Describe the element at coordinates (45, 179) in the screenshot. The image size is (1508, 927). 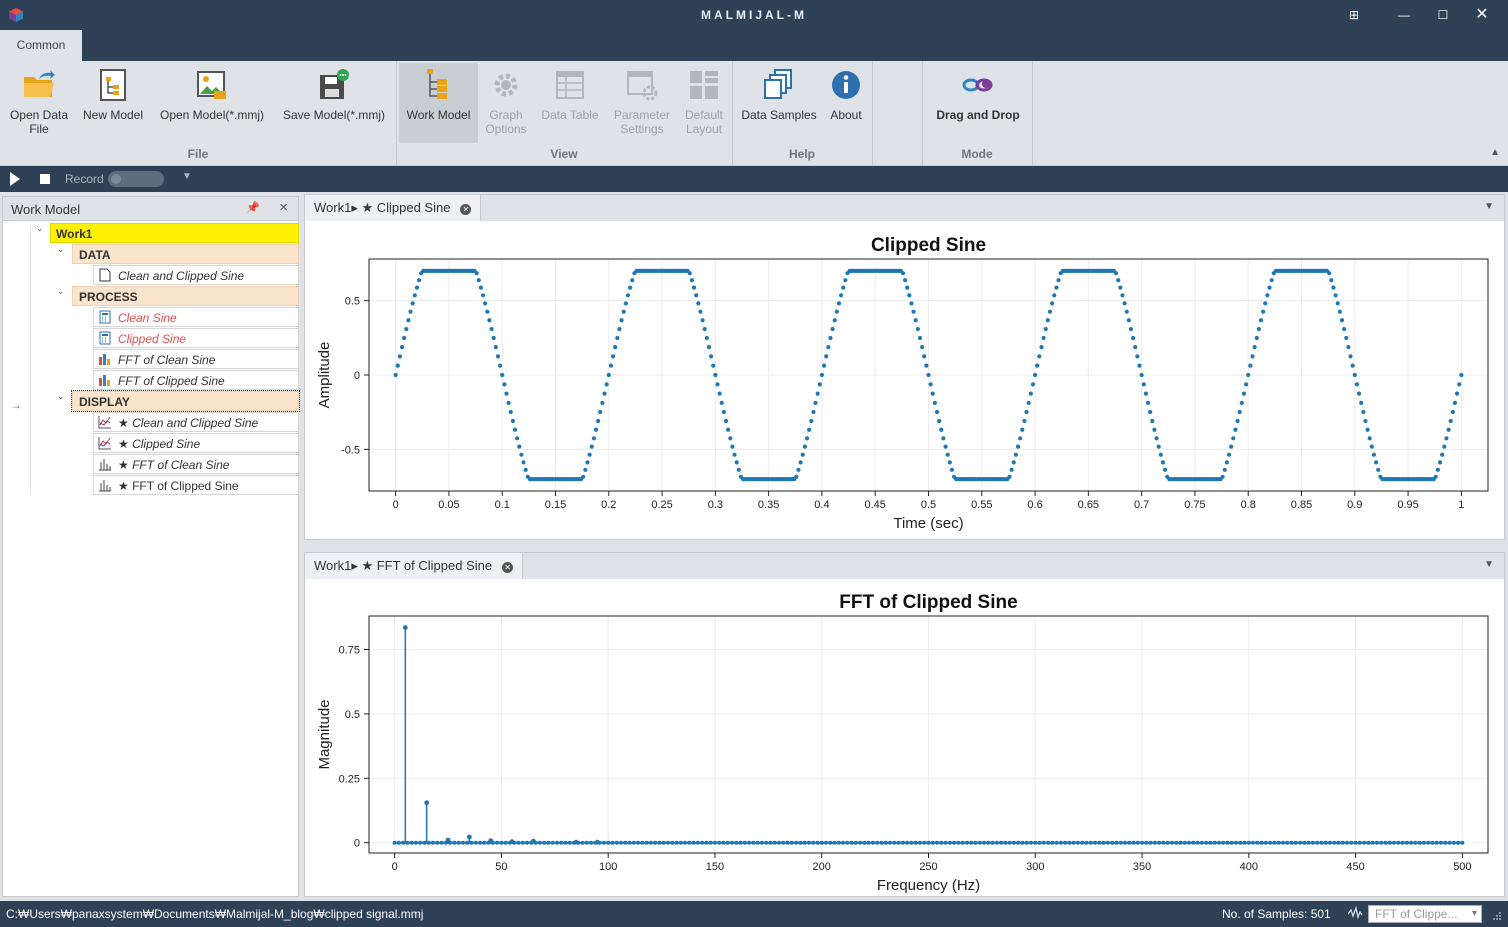
I see `stop-icon` at that location.